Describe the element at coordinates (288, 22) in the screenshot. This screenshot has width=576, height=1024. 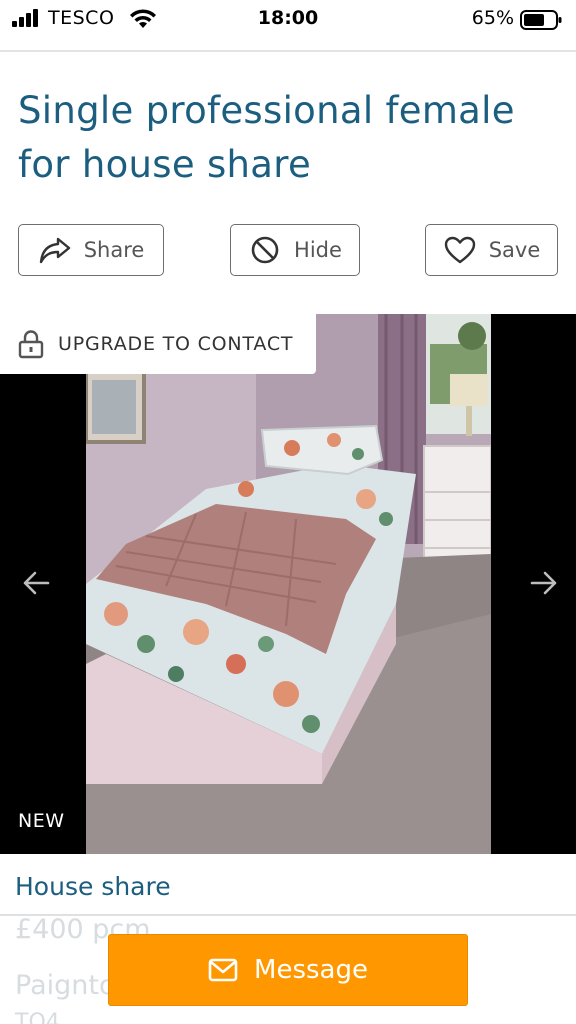
I see `status-bar: TESCO 18:00 65%` at that location.